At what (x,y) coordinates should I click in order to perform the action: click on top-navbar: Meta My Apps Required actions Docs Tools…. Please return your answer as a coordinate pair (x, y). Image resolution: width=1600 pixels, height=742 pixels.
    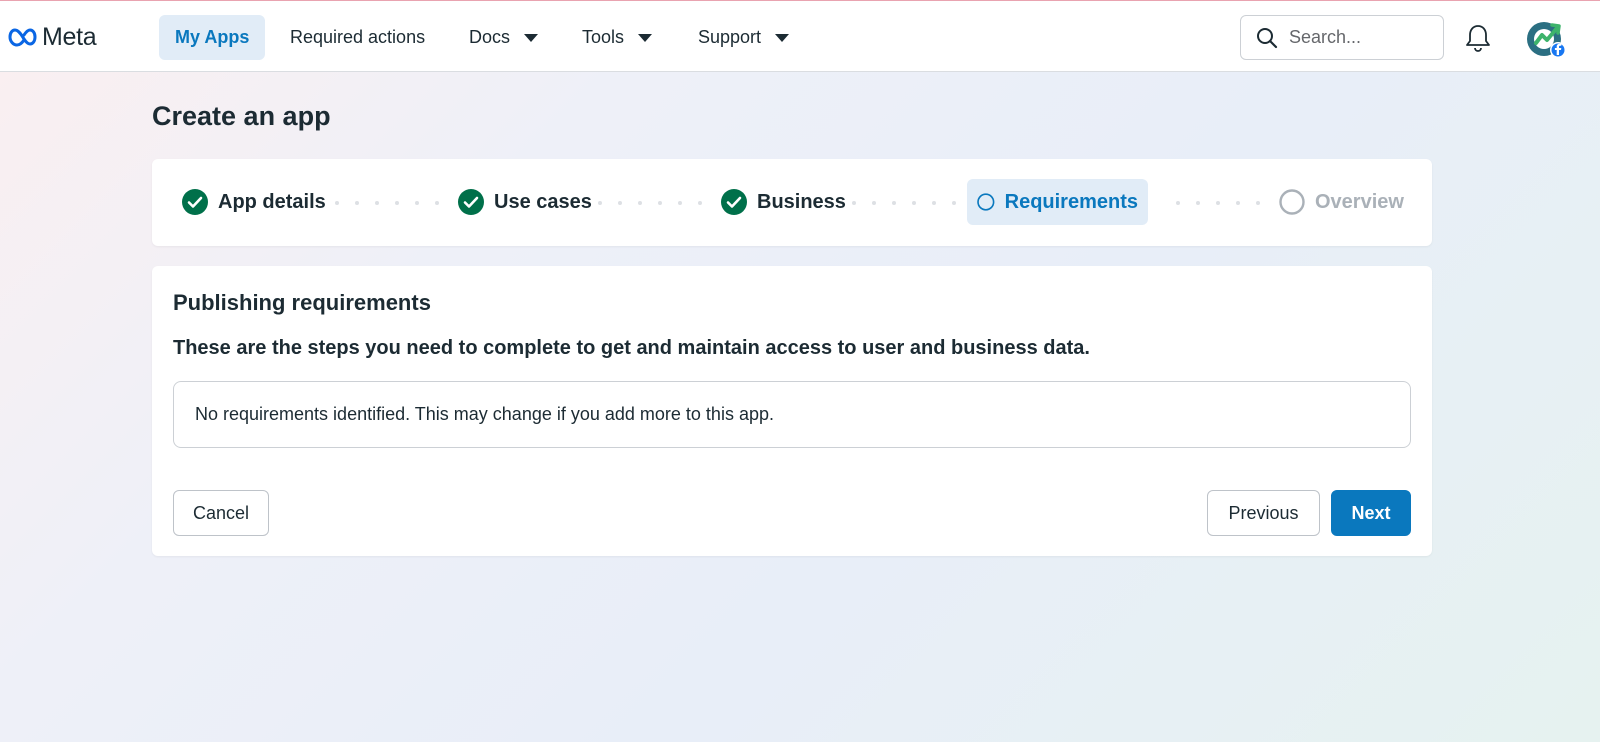
    Looking at the image, I should click on (800, 36).